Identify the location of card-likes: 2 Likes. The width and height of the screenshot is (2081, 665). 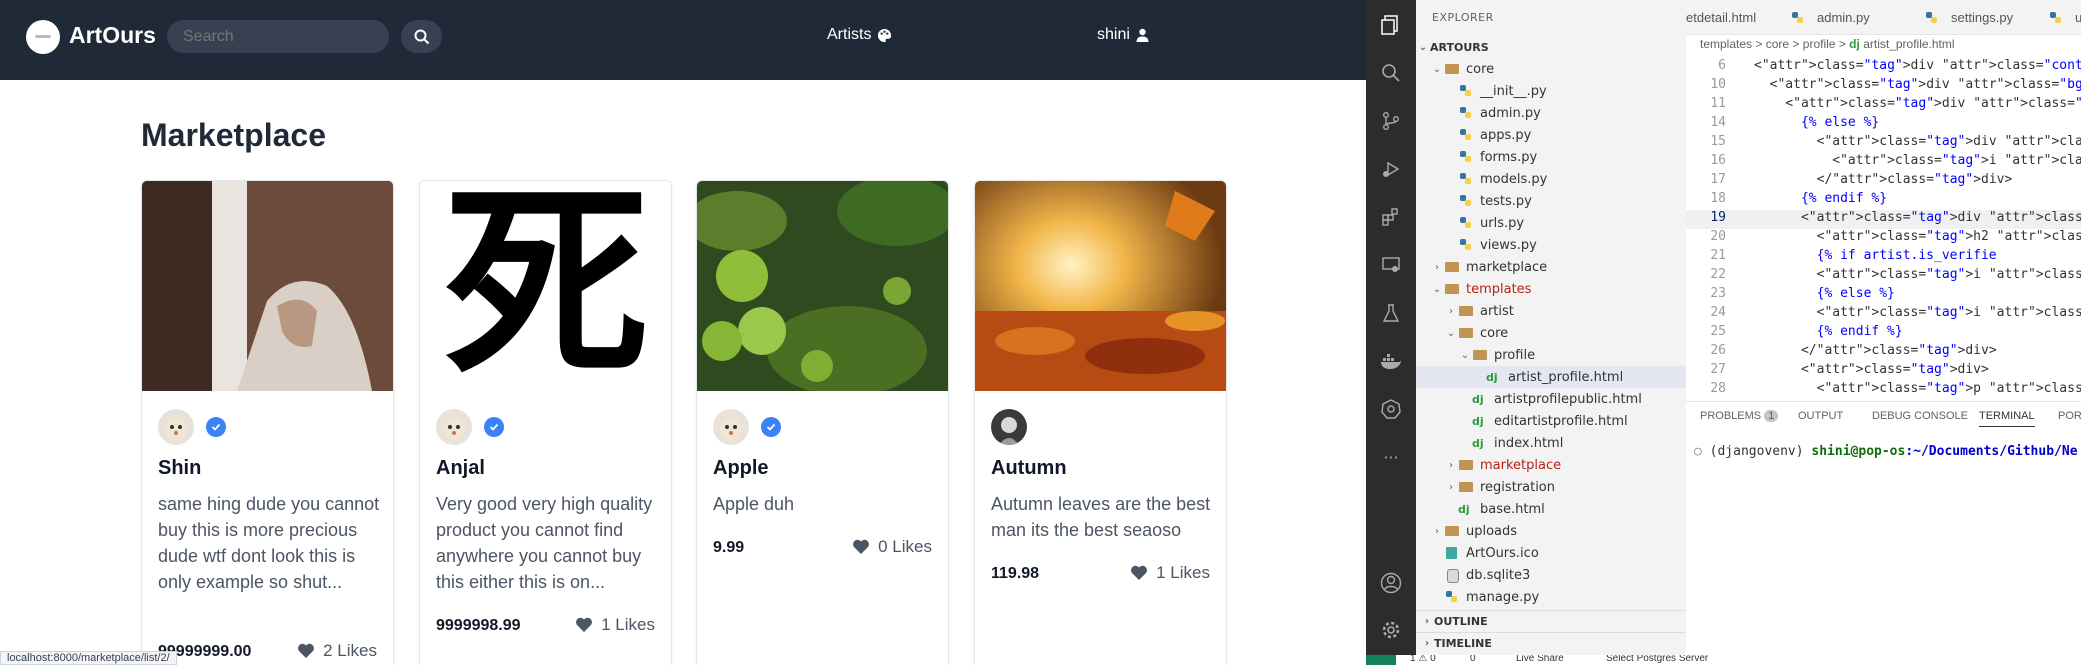
(337, 651).